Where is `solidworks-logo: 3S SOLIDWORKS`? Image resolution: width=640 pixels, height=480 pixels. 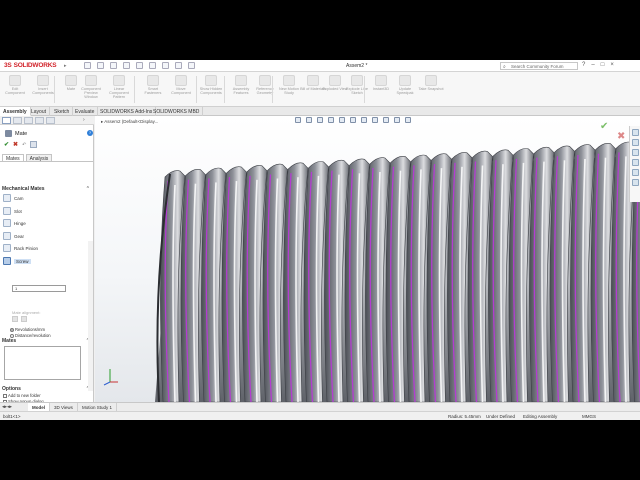
solidworks-logo: 3S SOLIDWORKS is located at coordinates (30, 66).